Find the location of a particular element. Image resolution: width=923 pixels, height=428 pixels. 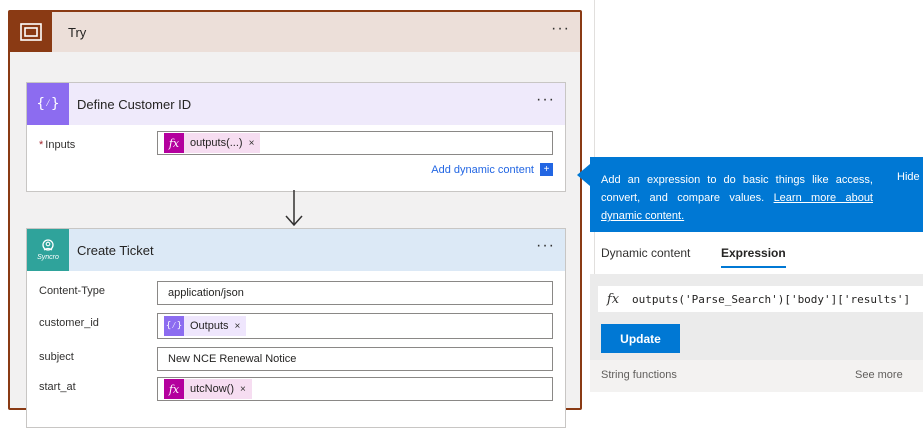

tab-expression: Expression is located at coordinates (753, 257).